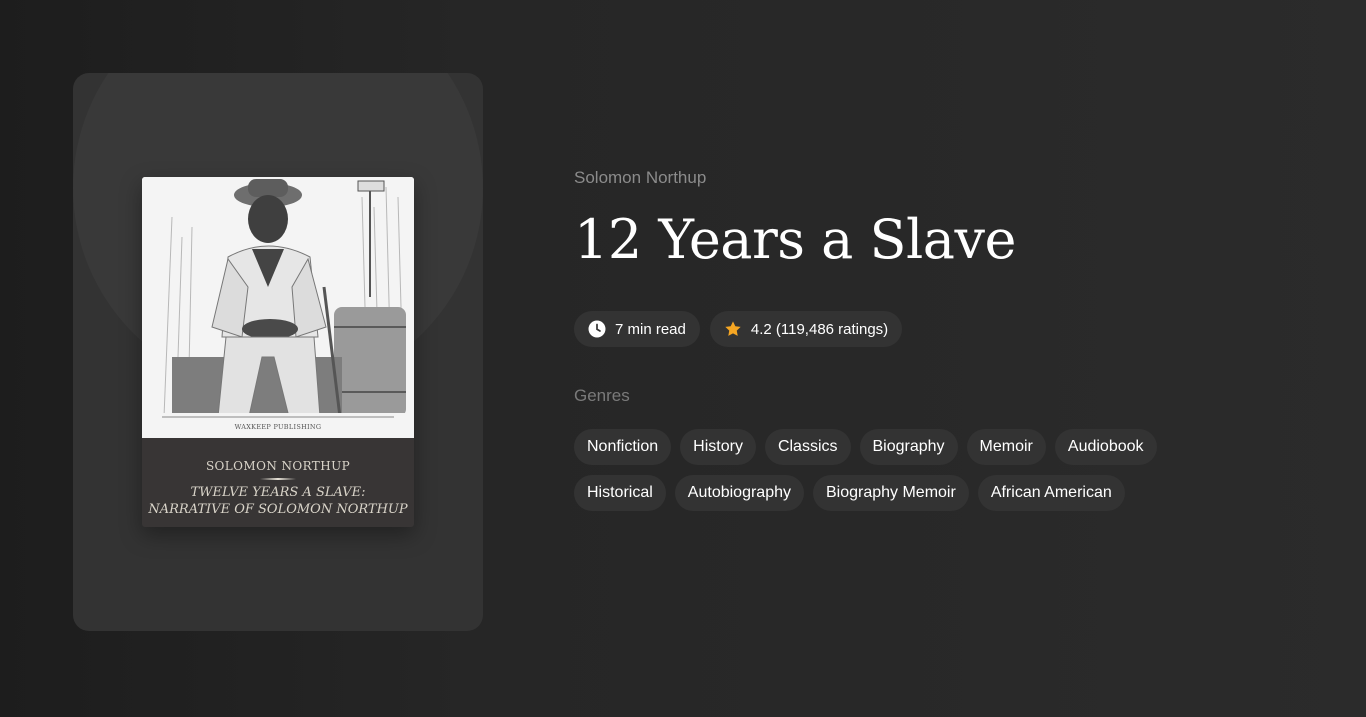 The height and width of the screenshot is (717, 1366). What do you see at coordinates (890, 493) in the screenshot?
I see `genre-chip: Biography Memoir` at bounding box center [890, 493].